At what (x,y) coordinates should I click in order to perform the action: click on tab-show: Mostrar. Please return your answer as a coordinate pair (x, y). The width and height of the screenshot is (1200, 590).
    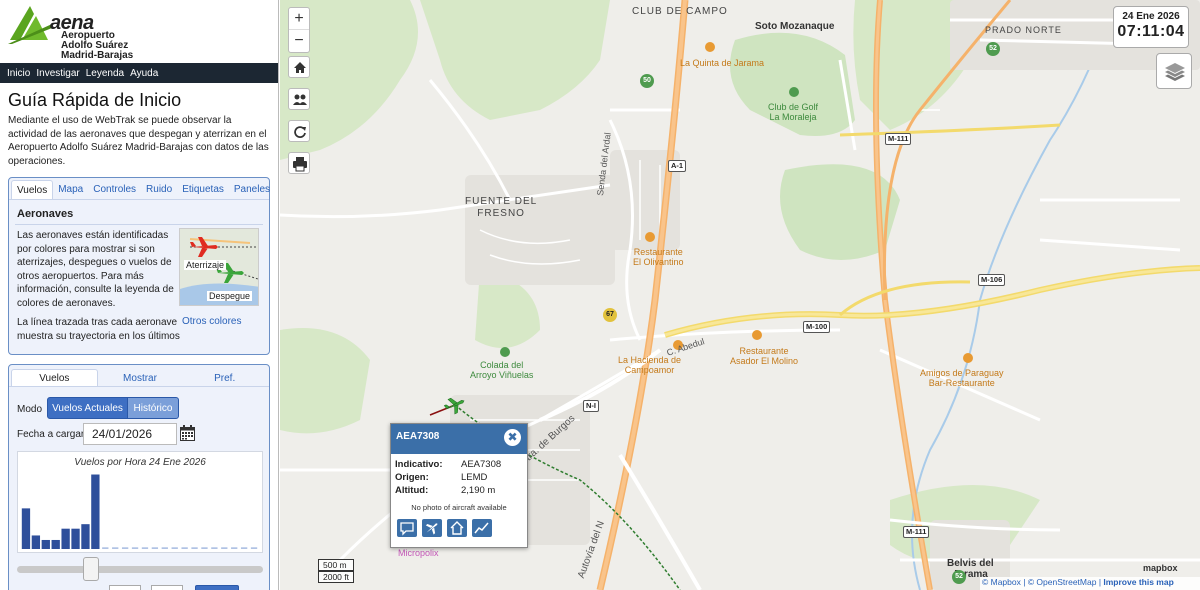
    Looking at the image, I should click on (140, 377).